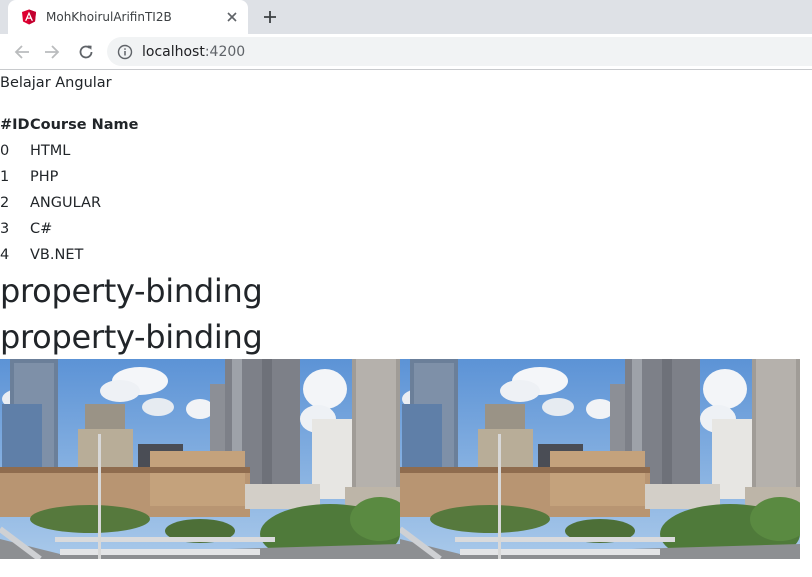 This screenshot has height=577, width=812. What do you see at coordinates (29, 17) in the screenshot?
I see `angular-icon` at bounding box center [29, 17].